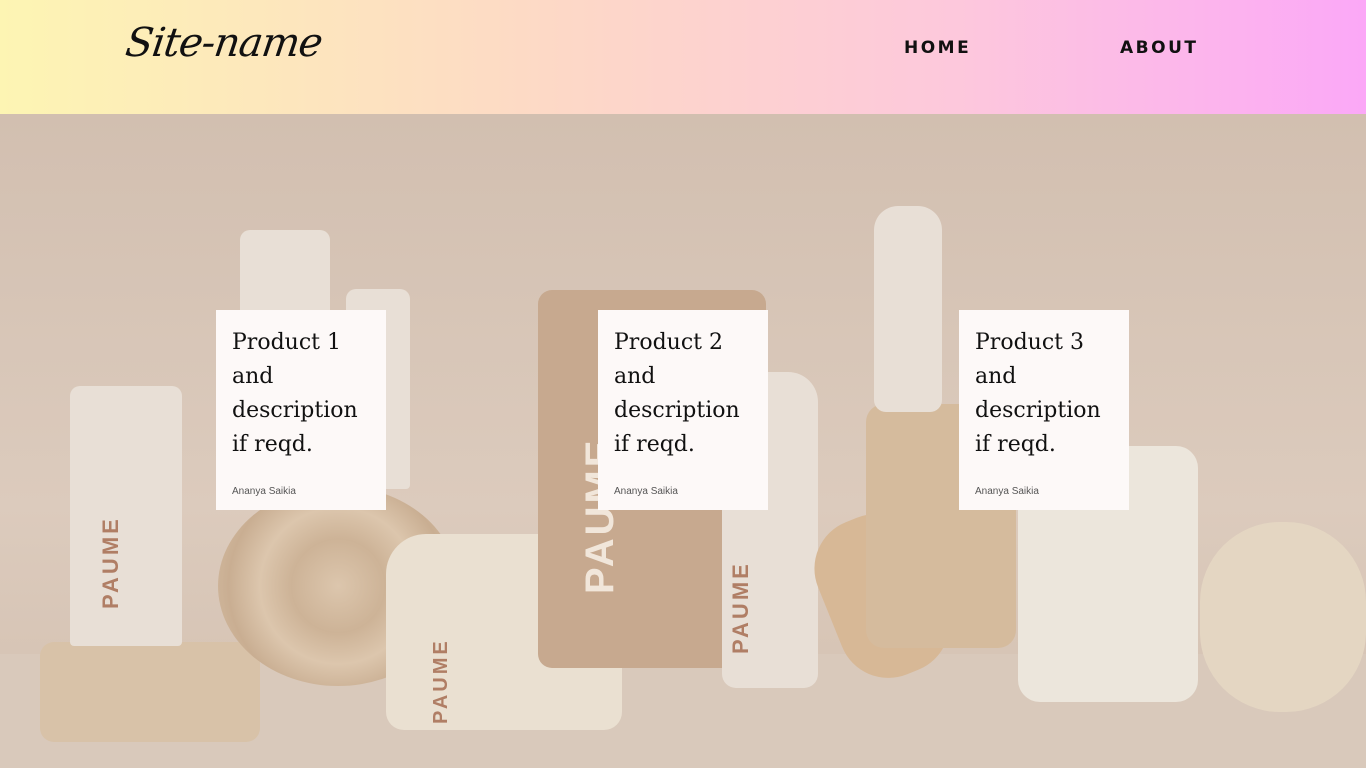 This screenshot has height=768, width=1366. What do you see at coordinates (295, 393) in the screenshot?
I see `product-card-1-title: Product 1 and description if reqd.` at bounding box center [295, 393].